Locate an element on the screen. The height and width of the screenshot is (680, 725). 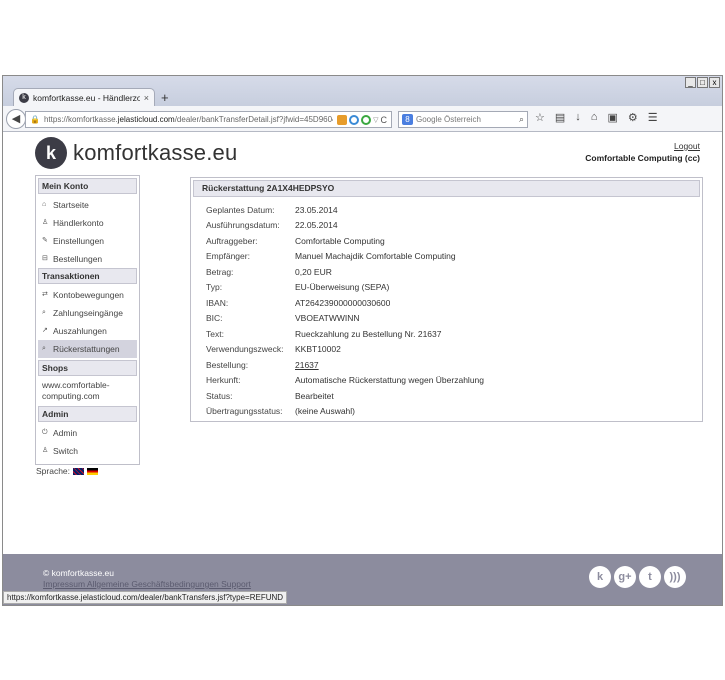
sidebar-item-label: Auszahlungen is located at coordinates (80, 331).